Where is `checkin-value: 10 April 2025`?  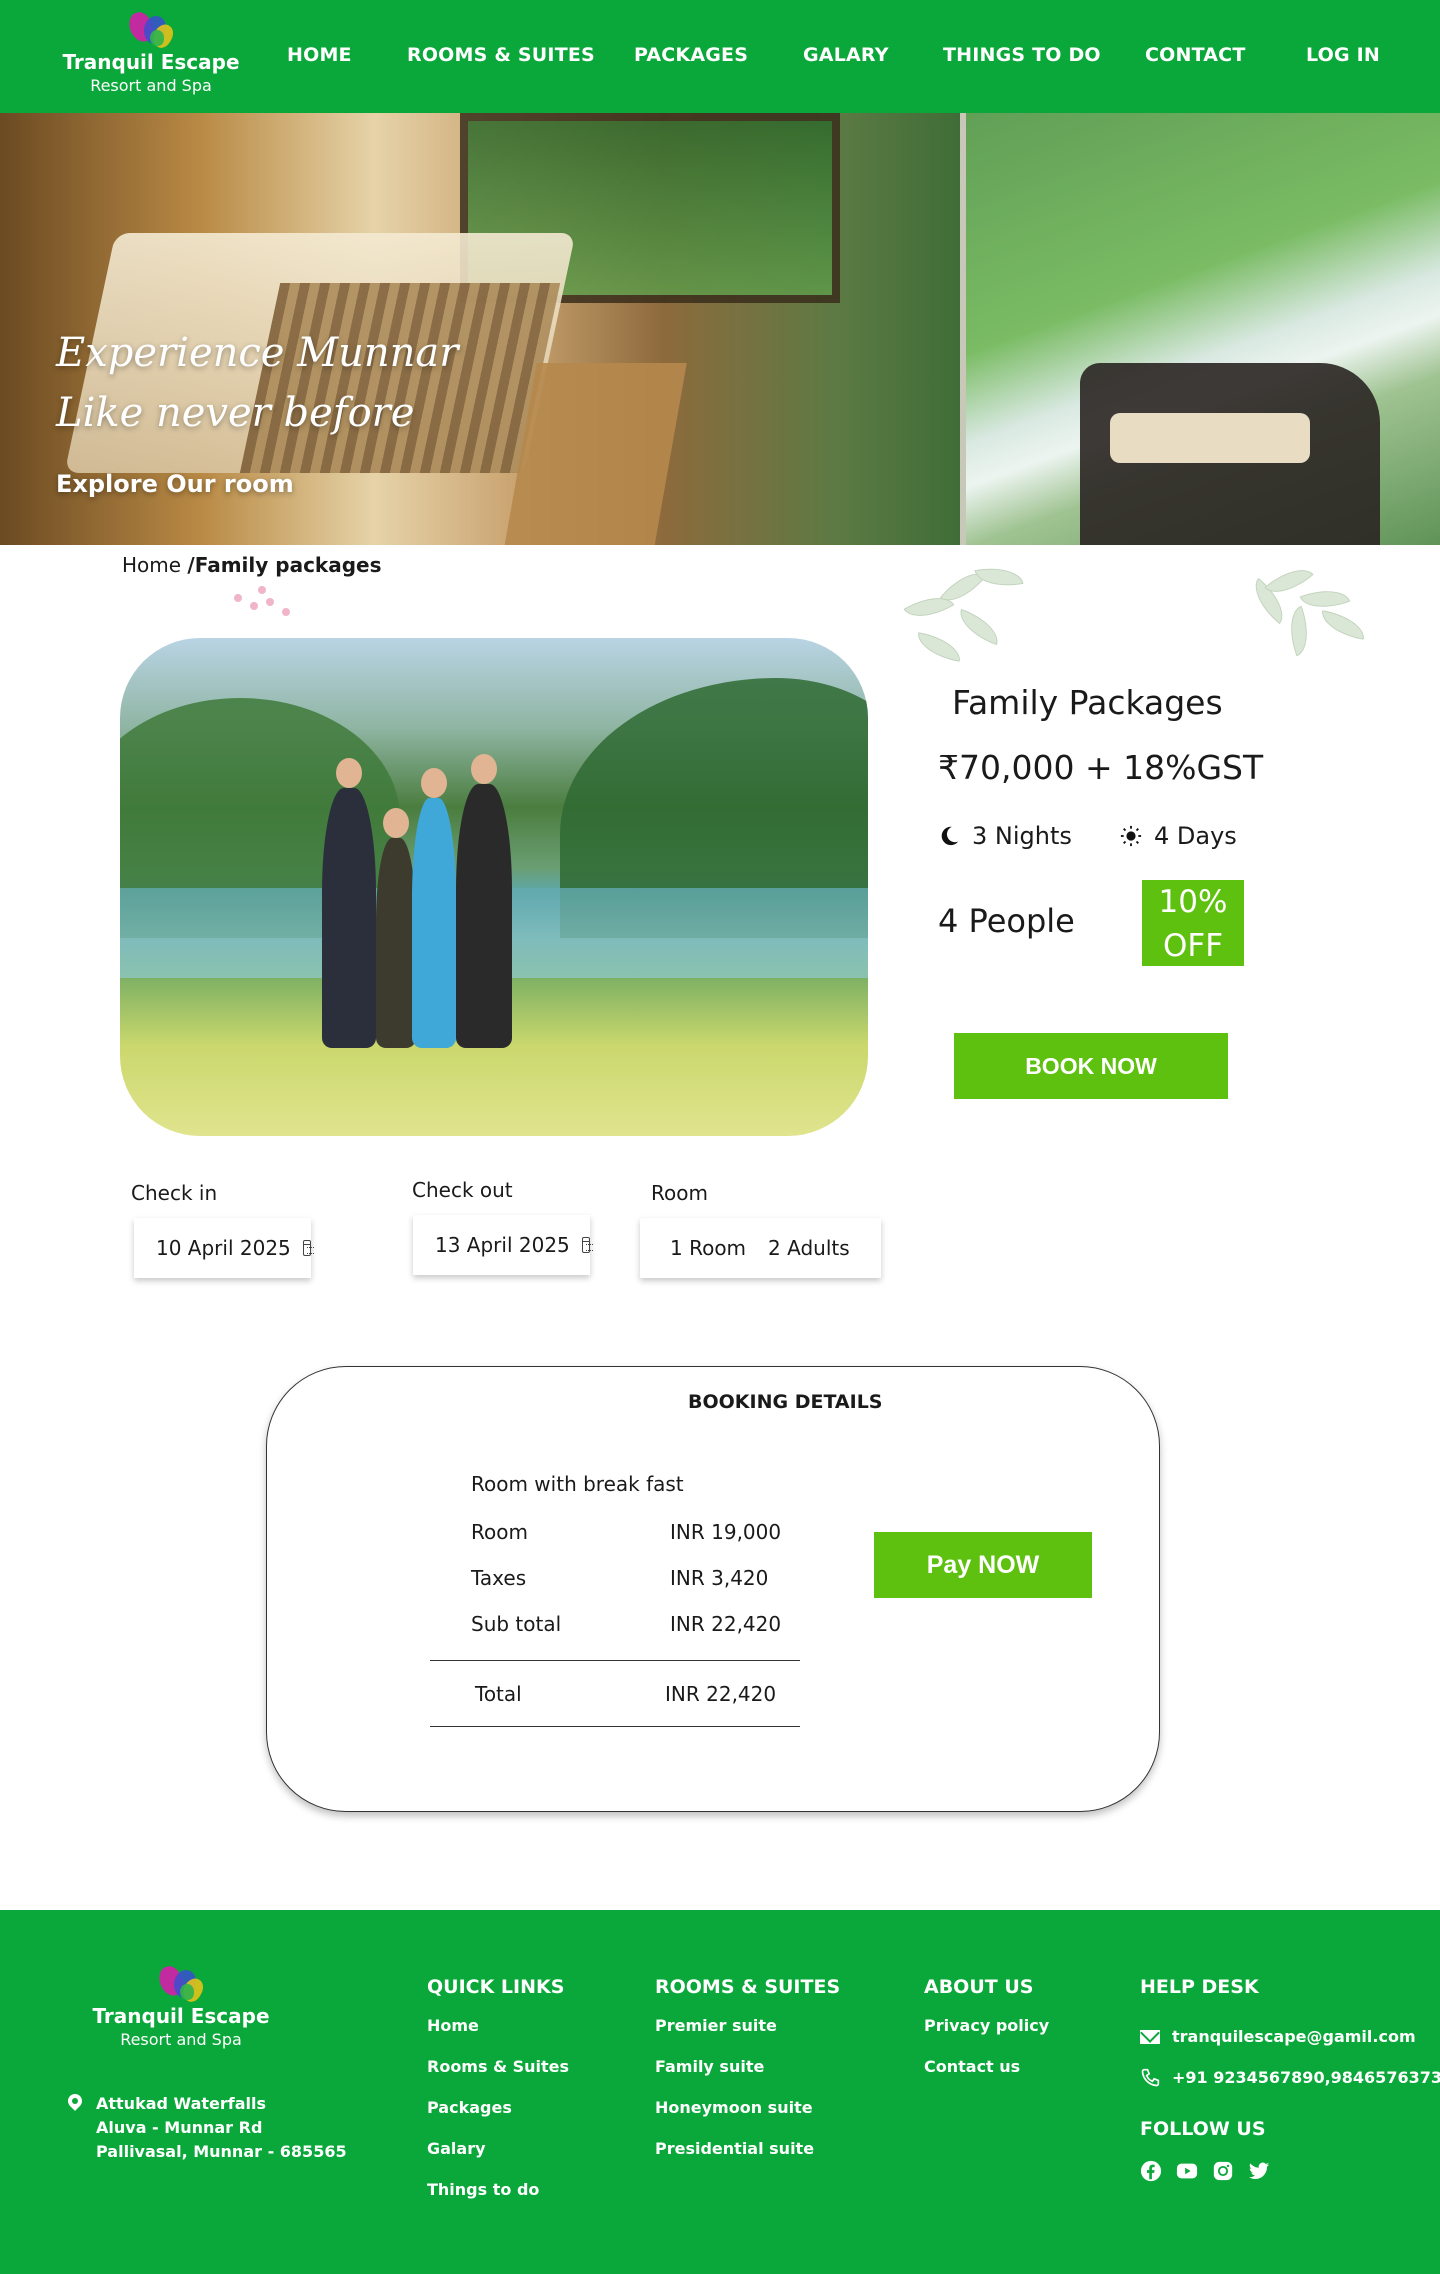
checkin-value: 10 April 2025 is located at coordinates (223, 1248).